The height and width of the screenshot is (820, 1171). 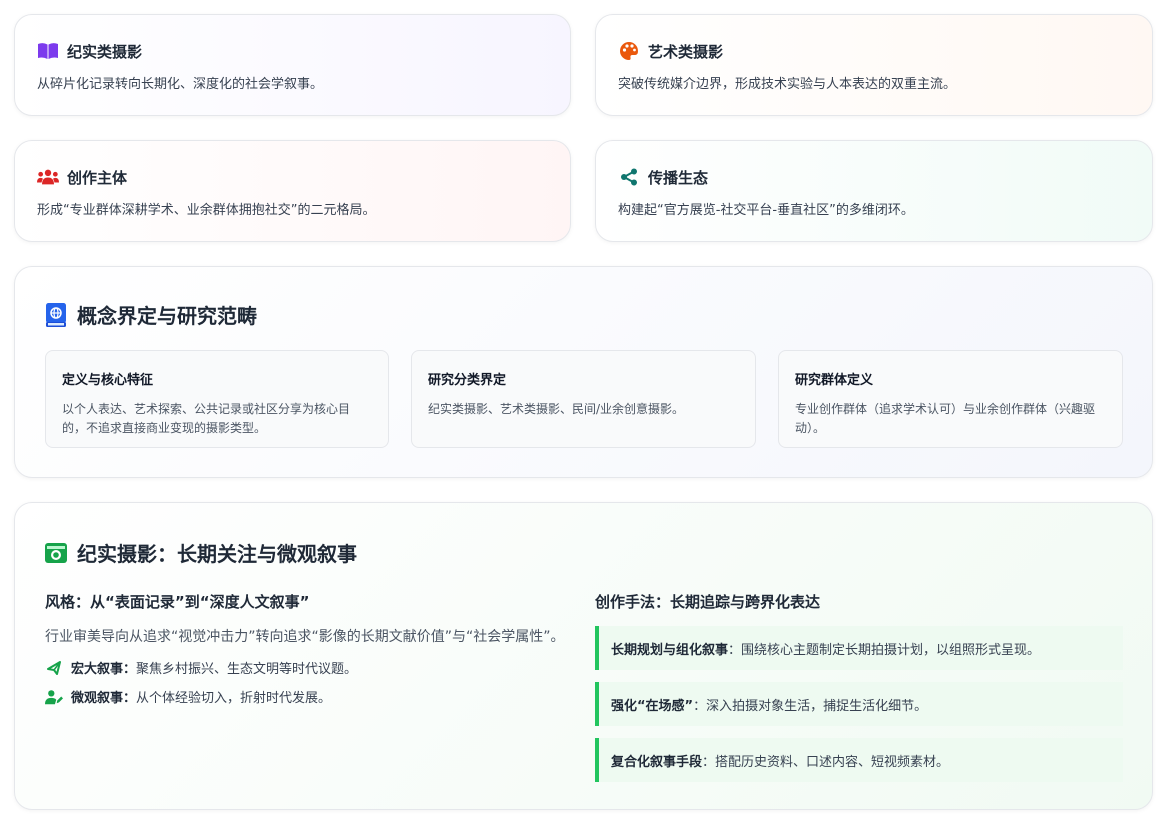 What do you see at coordinates (629, 51) in the screenshot?
I see `palette-icon` at bounding box center [629, 51].